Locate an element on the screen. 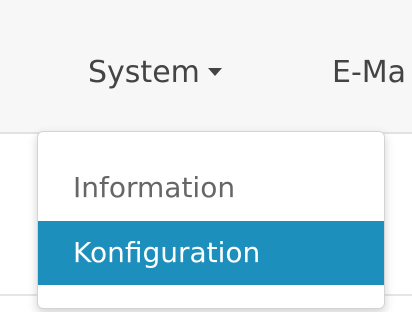  menu-item-information-label: Information is located at coordinates (154, 187).